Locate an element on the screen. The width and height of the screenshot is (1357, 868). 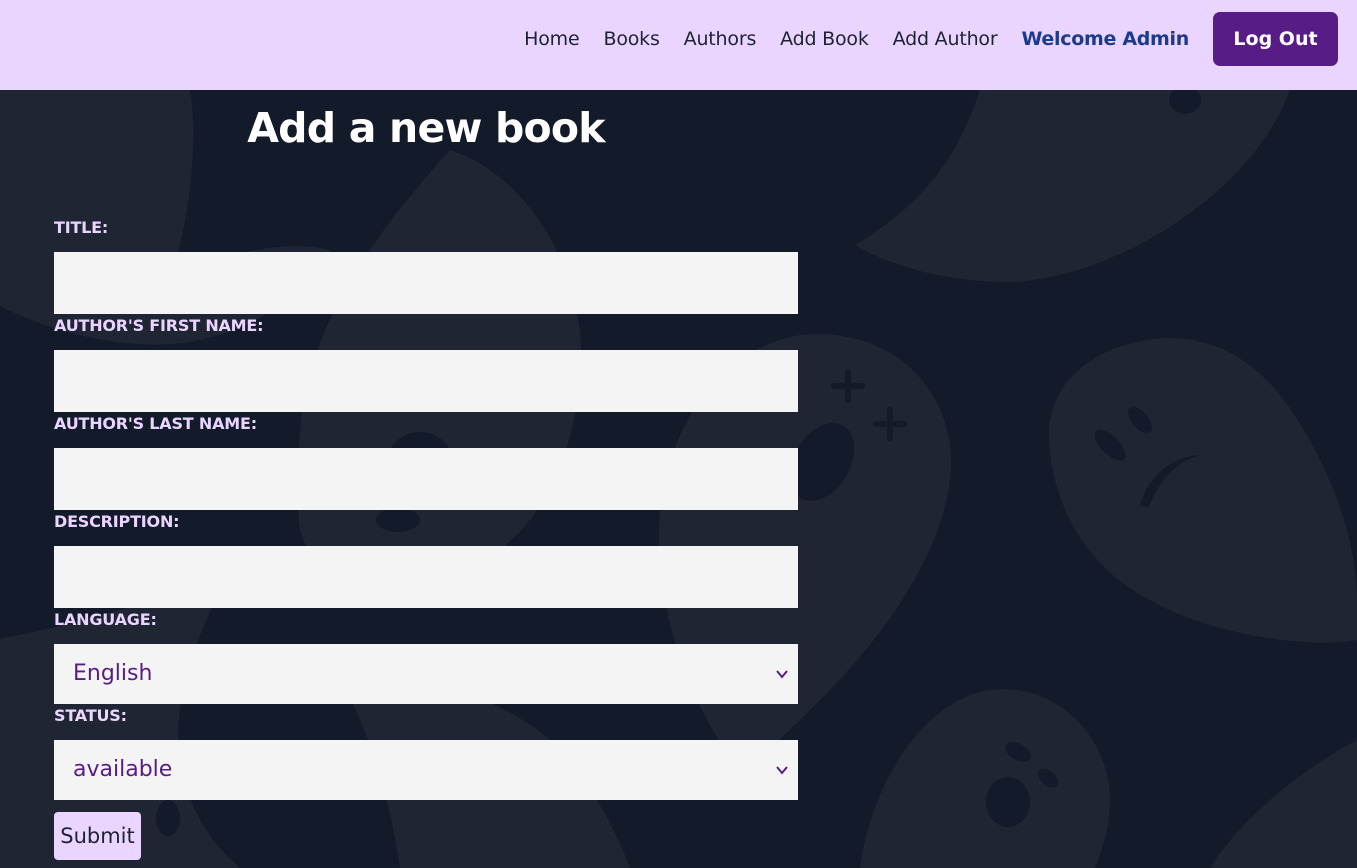
first-name-input is located at coordinates (426, 381).